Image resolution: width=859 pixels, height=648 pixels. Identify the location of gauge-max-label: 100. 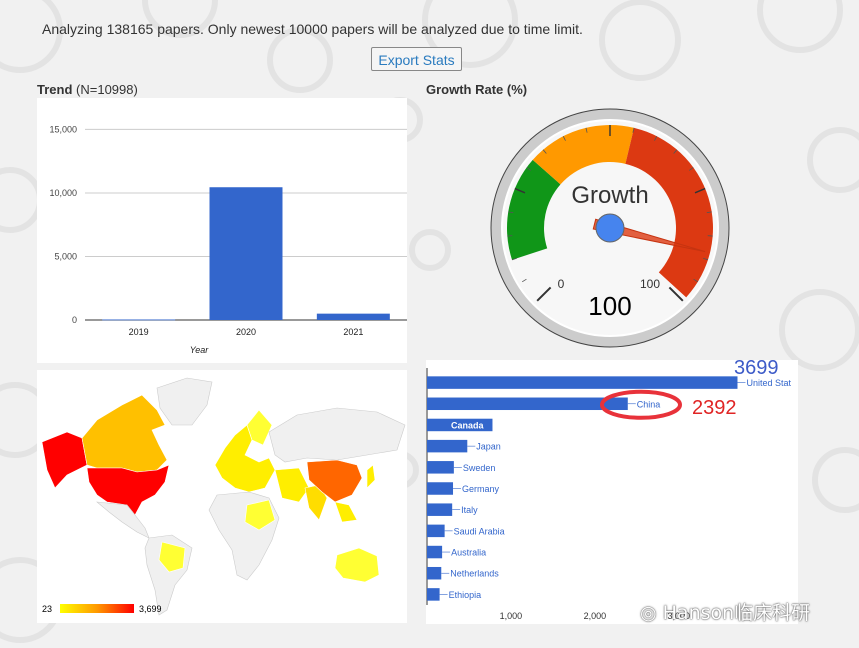
(650, 284).